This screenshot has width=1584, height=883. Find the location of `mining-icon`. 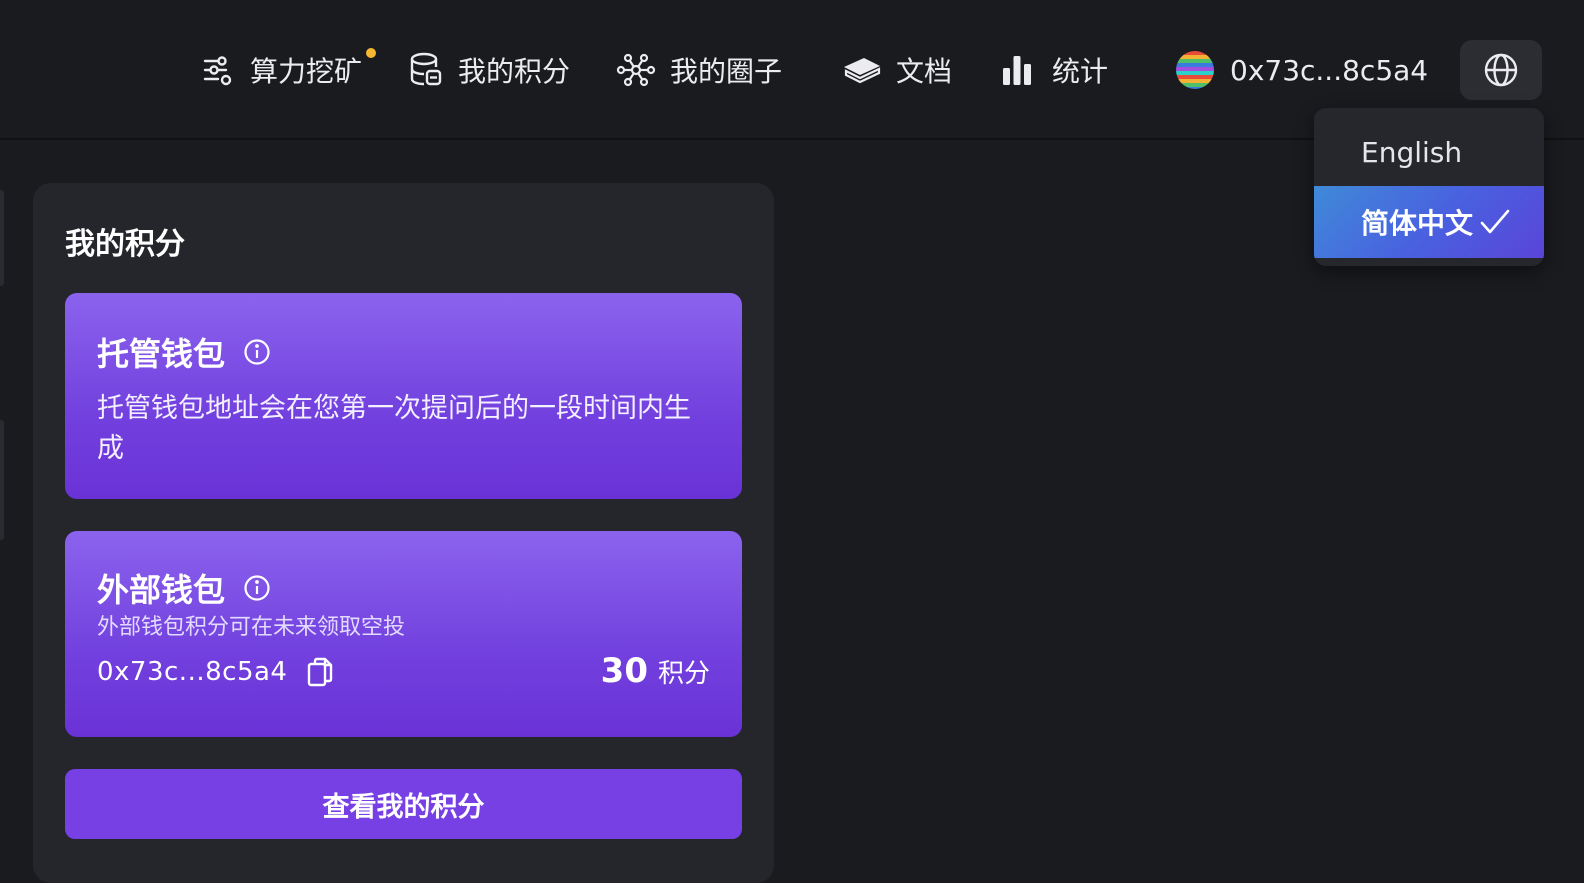

mining-icon is located at coordinates (217, 71).